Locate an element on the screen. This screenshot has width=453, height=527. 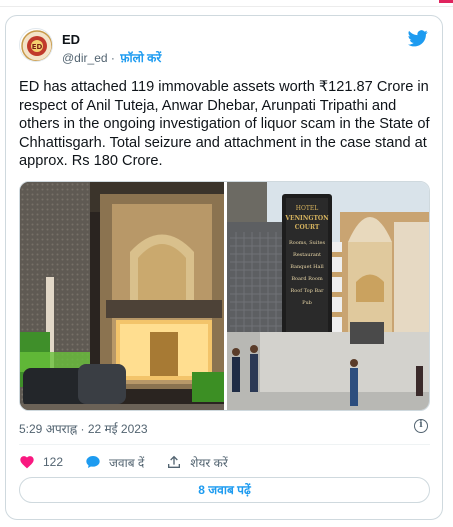
speech-bubble-icon is located at coordinates (93, 462).